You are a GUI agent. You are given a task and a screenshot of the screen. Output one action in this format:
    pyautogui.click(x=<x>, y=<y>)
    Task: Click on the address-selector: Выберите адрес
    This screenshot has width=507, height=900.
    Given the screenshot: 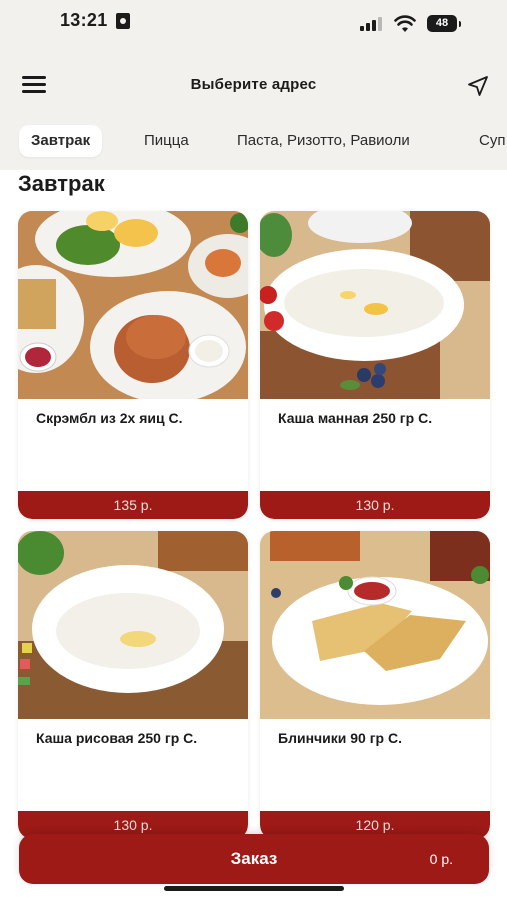 What is the action you would take?
    pyautogui.click(x=253, y=84)
    